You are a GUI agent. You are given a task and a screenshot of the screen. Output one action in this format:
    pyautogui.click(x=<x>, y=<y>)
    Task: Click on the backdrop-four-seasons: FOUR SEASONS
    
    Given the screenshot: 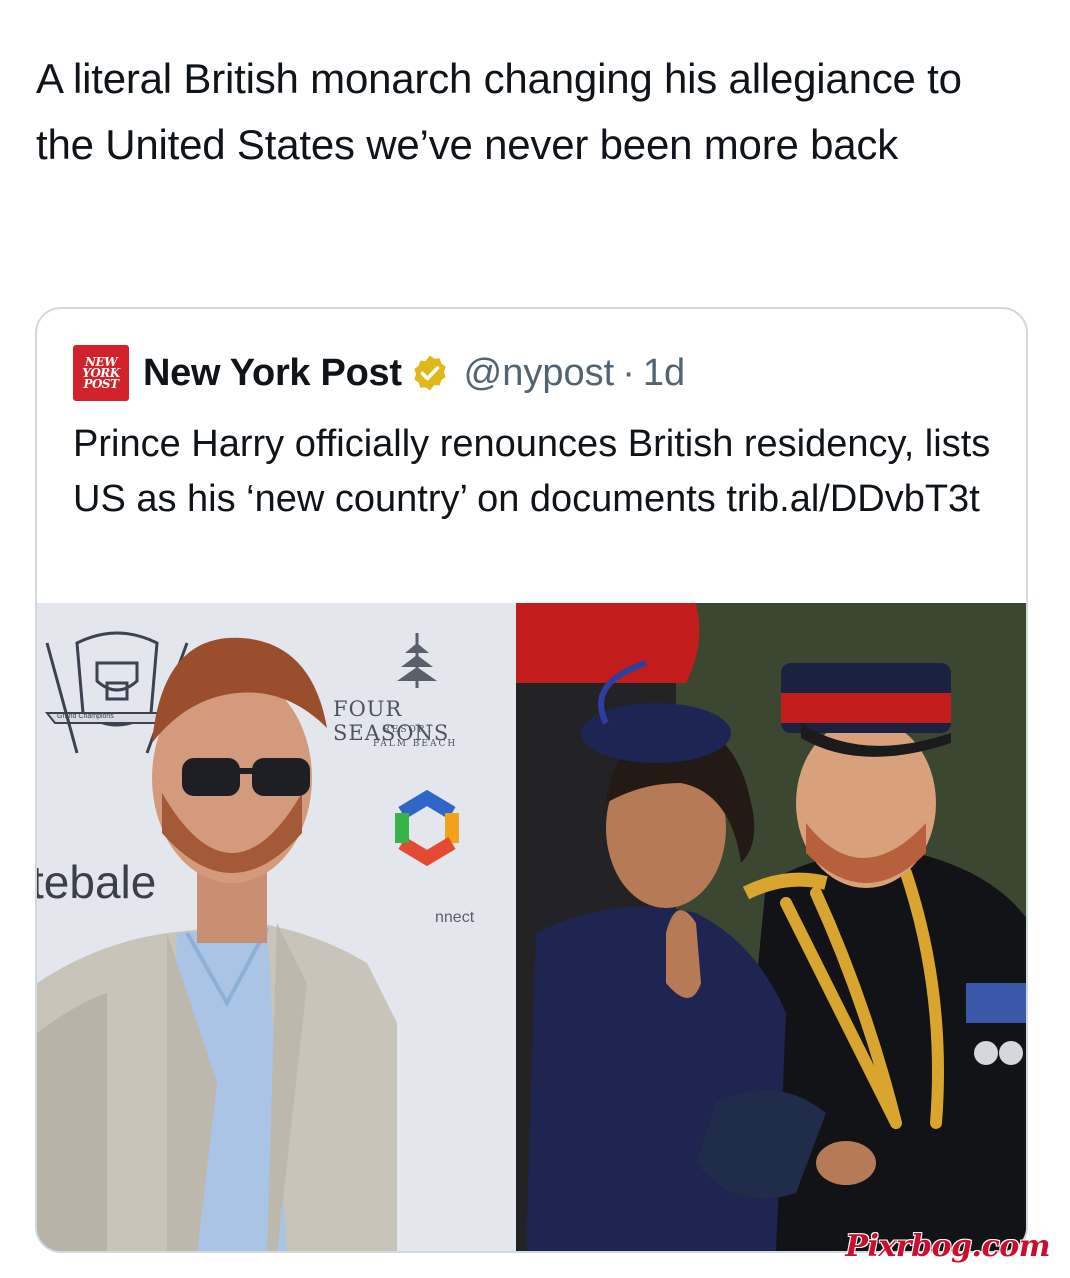 What is the action you would take?
    pyautogui.click(x=391, y=721)
    